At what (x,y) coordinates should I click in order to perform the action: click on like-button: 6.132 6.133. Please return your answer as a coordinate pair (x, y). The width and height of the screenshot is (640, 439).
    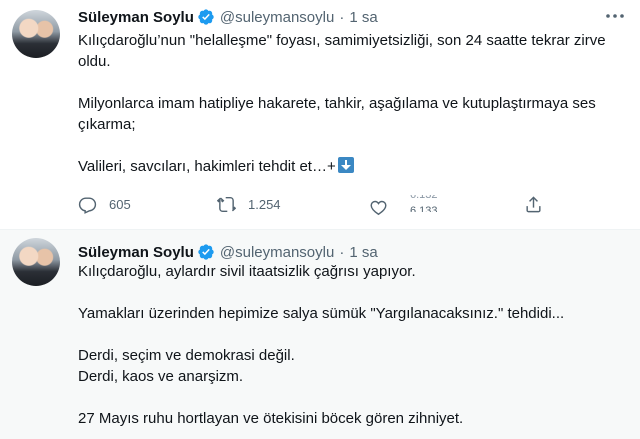
    Looking at the image, I should click on (403, 207).